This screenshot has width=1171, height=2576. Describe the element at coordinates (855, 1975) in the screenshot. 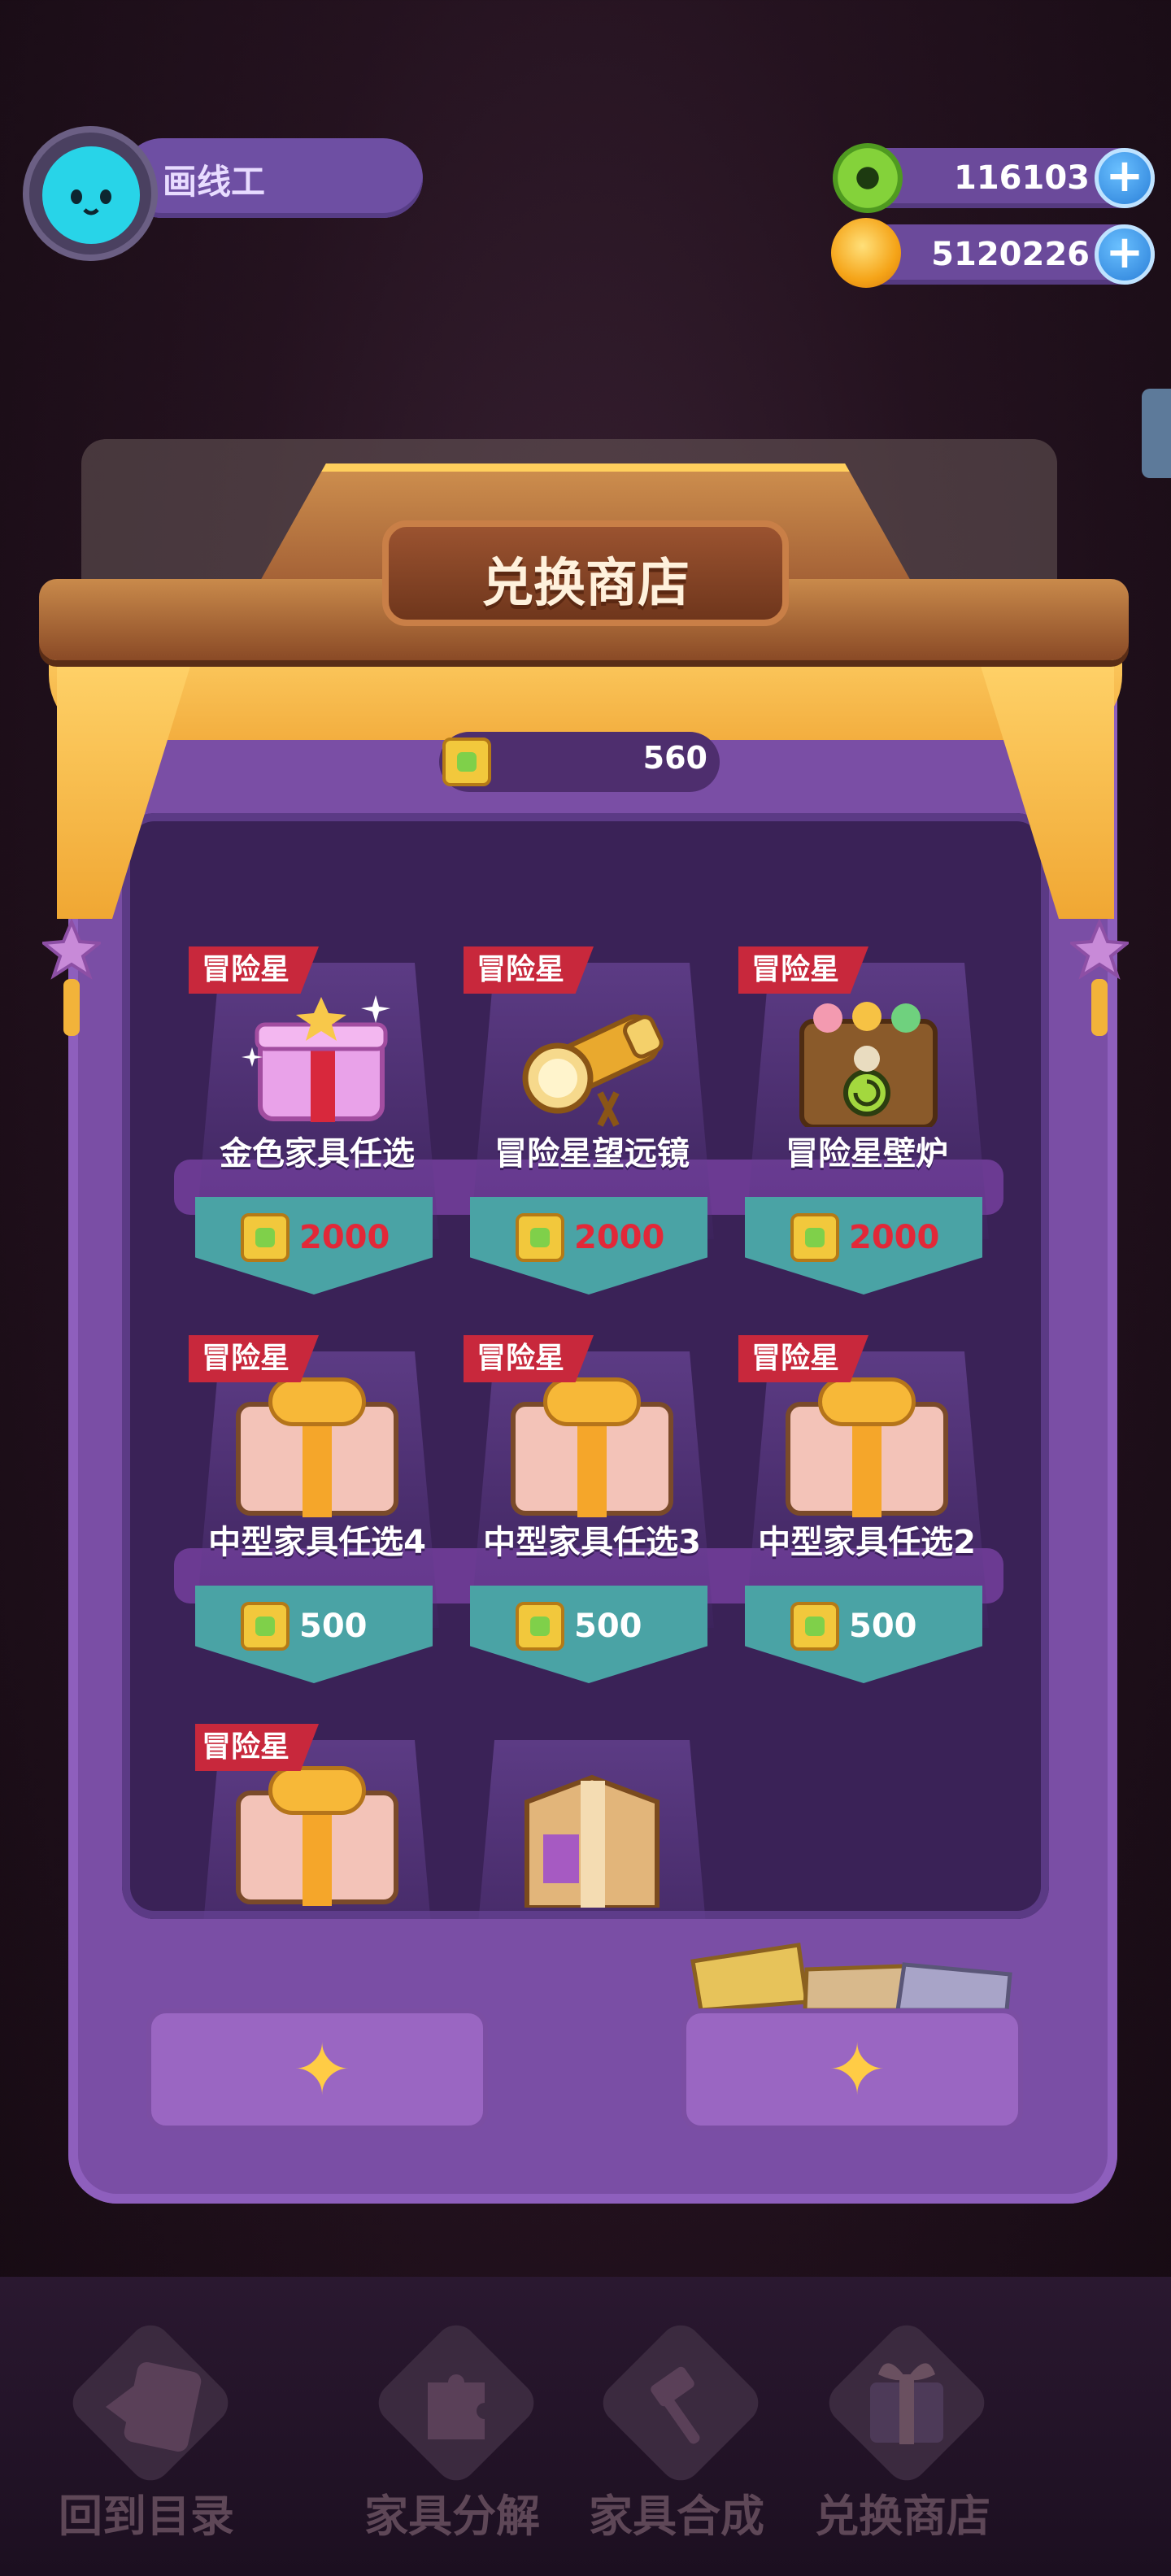

I see `ticket-stack-icon` at that location.